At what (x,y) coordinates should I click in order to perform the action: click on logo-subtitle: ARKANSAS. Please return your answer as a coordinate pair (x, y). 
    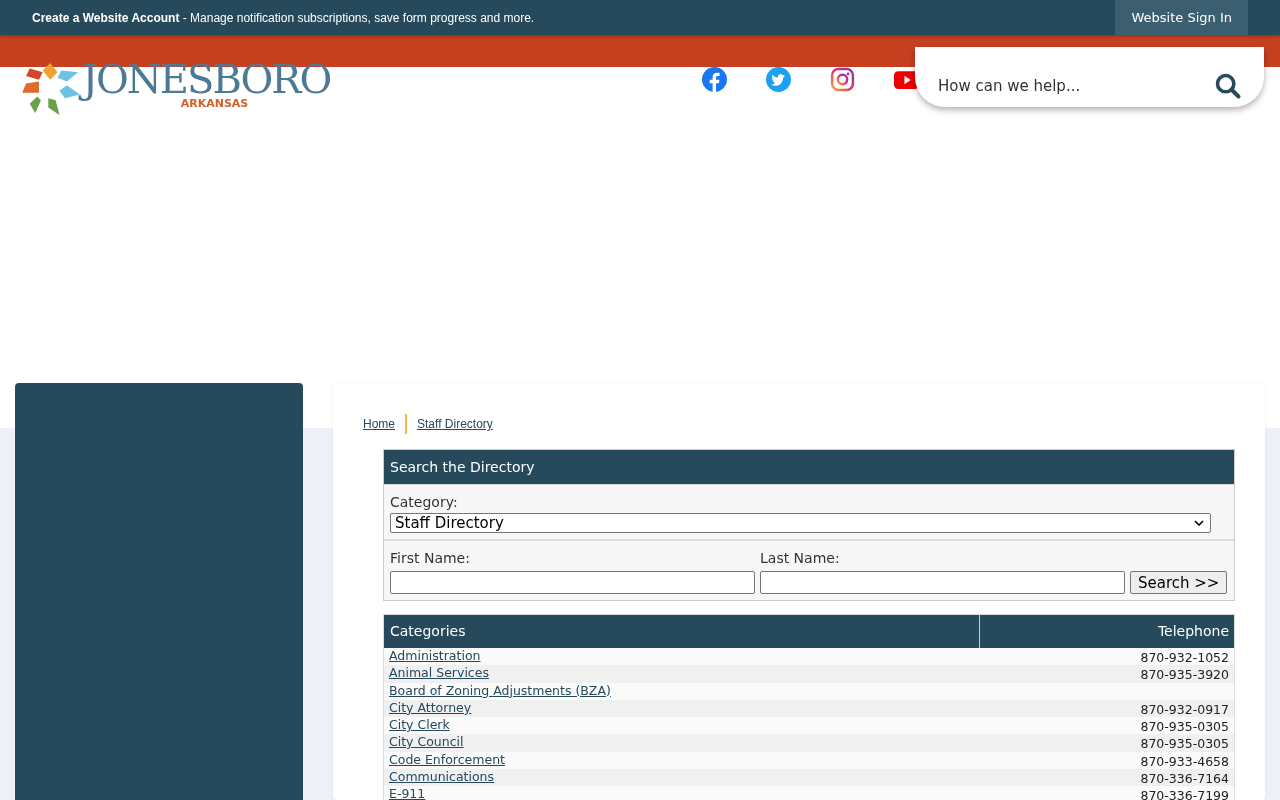
    Looking at the image, I should click on (214, 103).